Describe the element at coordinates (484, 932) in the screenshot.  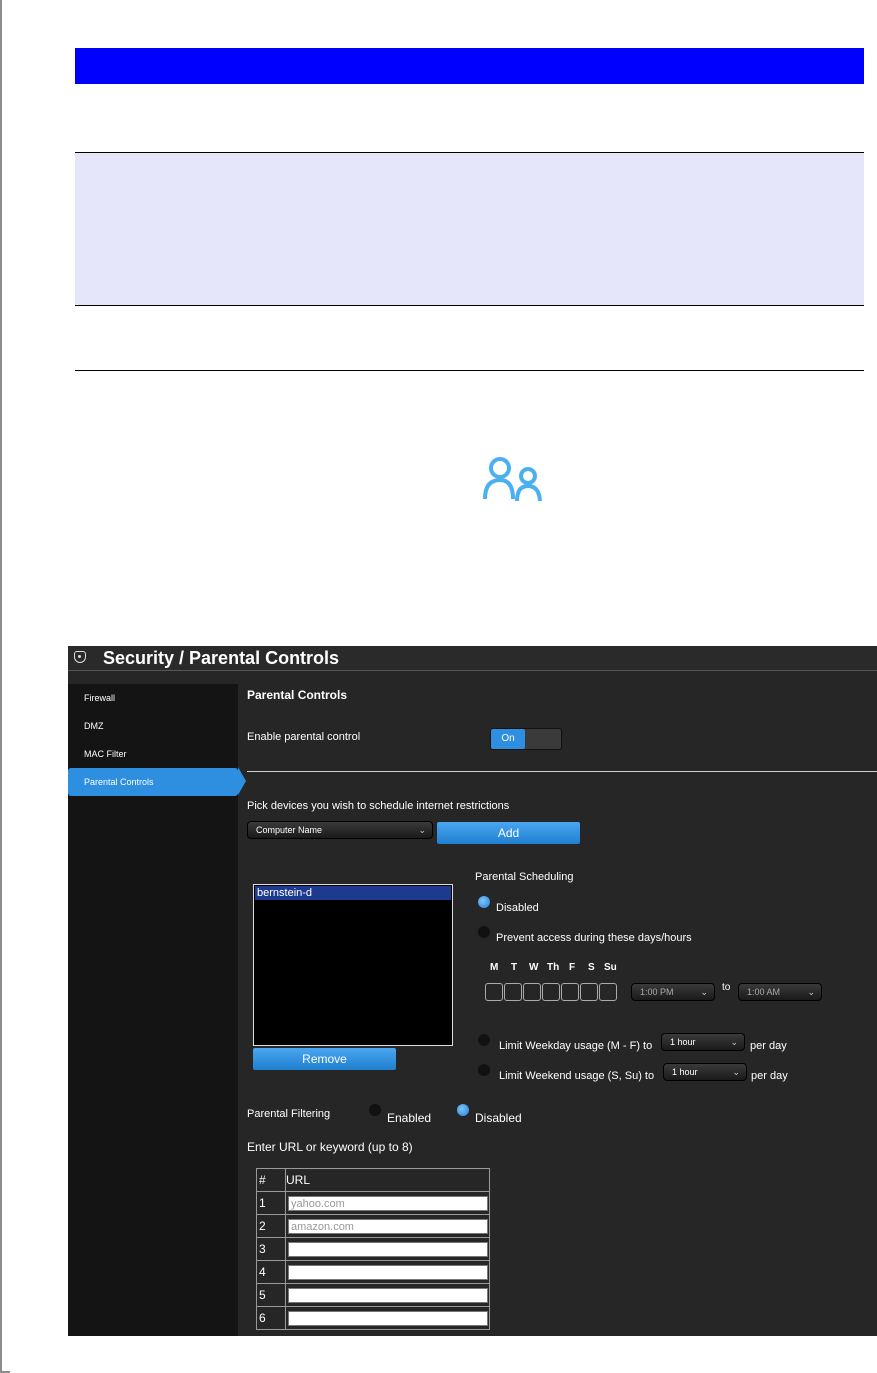
I see `schedule-prevent-radio` at that location.